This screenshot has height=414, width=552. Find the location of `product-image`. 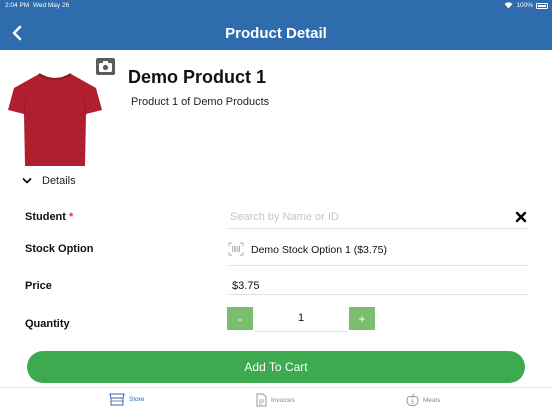

product-image is located at coordinates (55, 119).